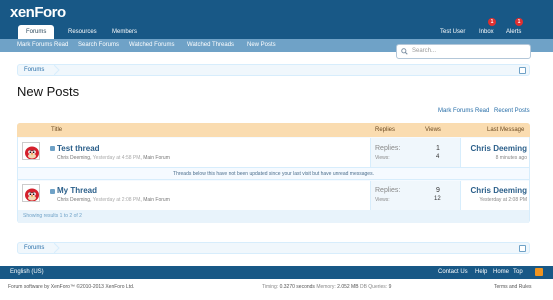 The image size is (553, 300). What do you see at coordinates (42, 45) in the screenshot?
I see `subnav-mark-forums-read: Mark Forums Read` at bounding box center [42, 45].